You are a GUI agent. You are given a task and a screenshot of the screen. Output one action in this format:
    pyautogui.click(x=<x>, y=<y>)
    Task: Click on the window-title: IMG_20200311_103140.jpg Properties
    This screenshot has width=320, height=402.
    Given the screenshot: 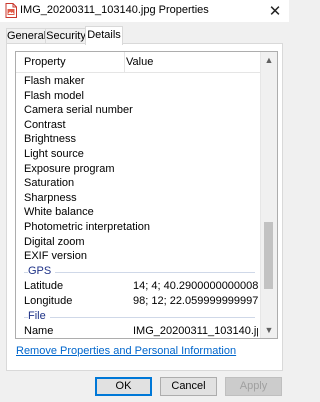 What is the action you would take?
    pyautogui.click(x=114, y=10)
    